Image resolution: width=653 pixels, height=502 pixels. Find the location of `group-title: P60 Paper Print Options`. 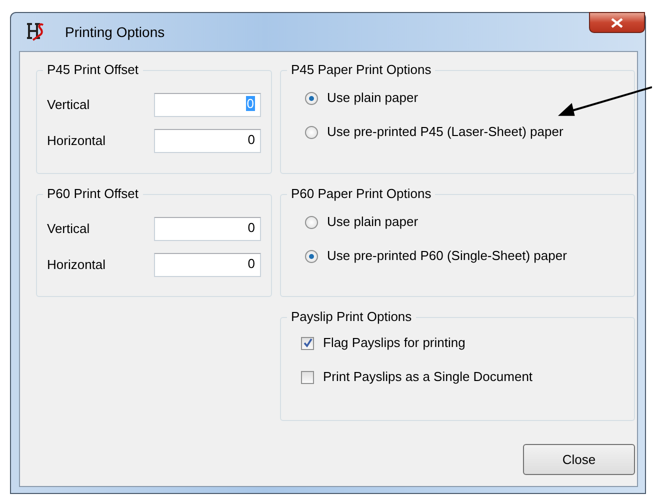

group-title: P60 Paper Print Options is located at coordinates (361, 194).